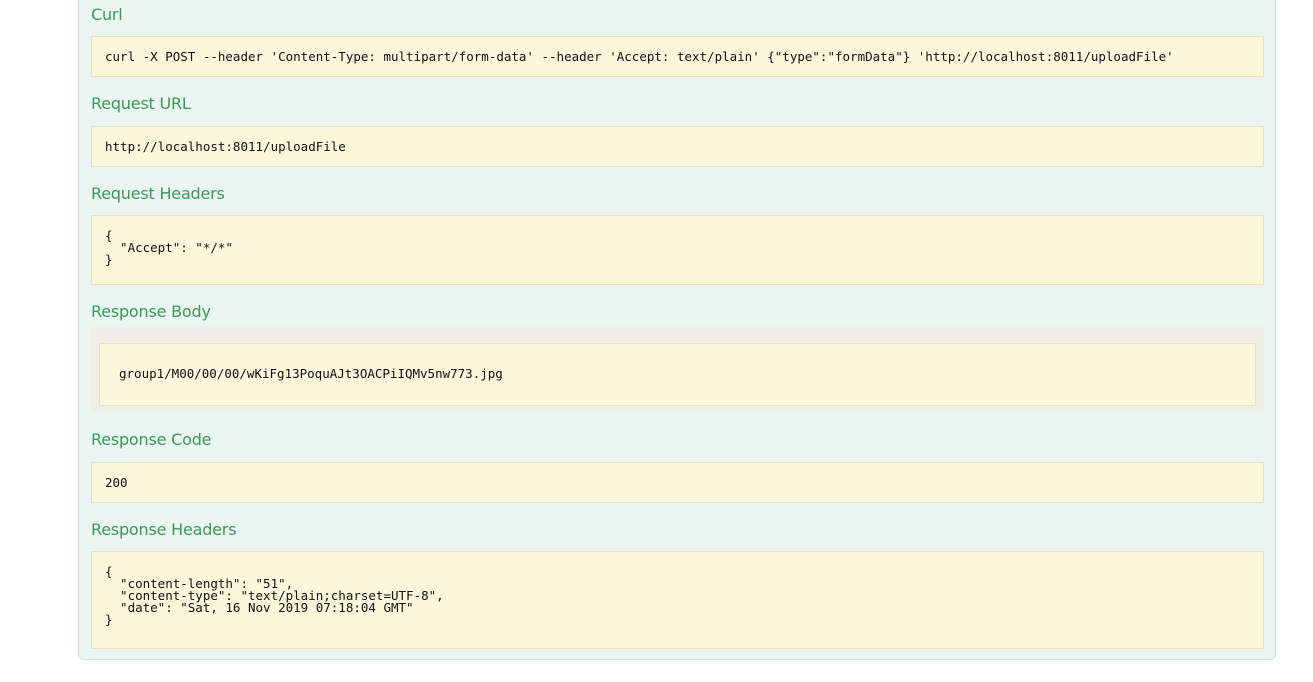  I want to click on curl-title: Curl, so click(107, 14).